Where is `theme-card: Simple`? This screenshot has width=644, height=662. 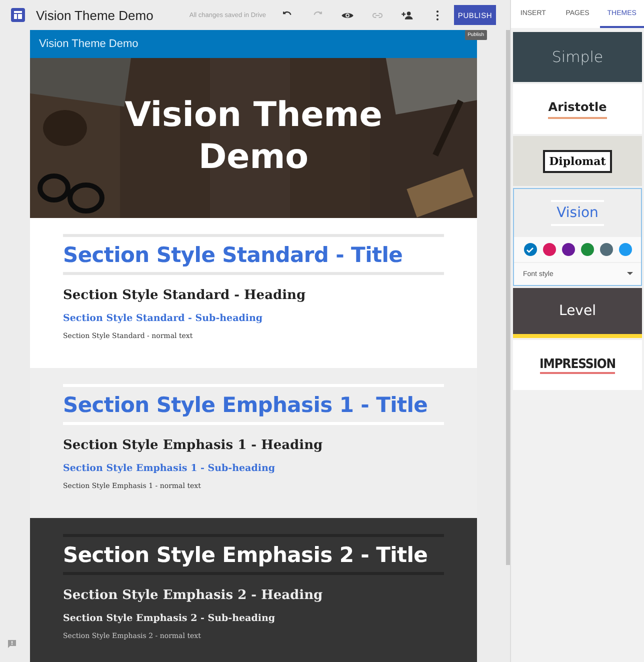
theme-card: Simple is located at coordinates (577, 57).